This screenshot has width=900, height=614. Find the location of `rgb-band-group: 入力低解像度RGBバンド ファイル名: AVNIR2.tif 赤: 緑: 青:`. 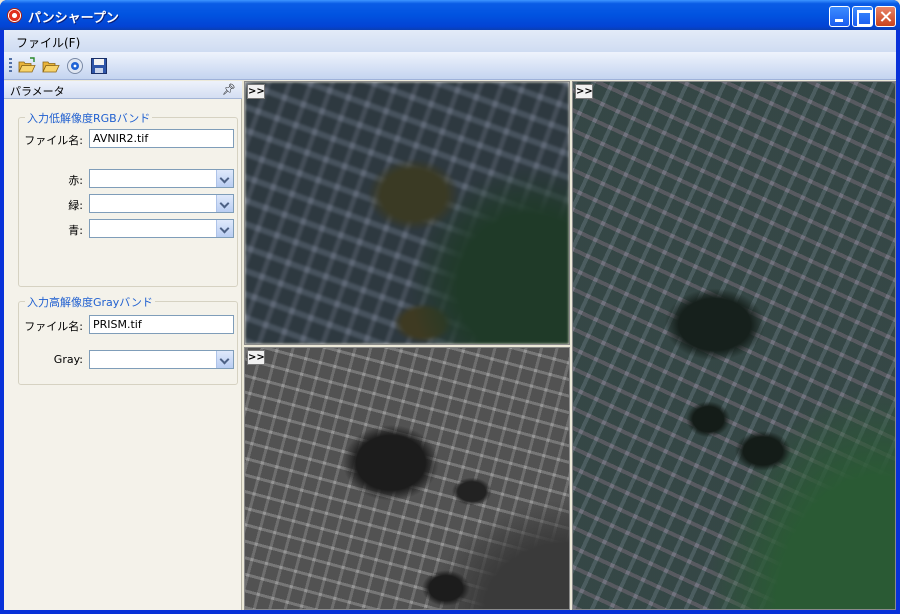

rgb-band-group: 入力低解像度RGBバンド ファイル名: AVNIR2.tif 赤: 緑: 青: is located at coordinates (128, 198).